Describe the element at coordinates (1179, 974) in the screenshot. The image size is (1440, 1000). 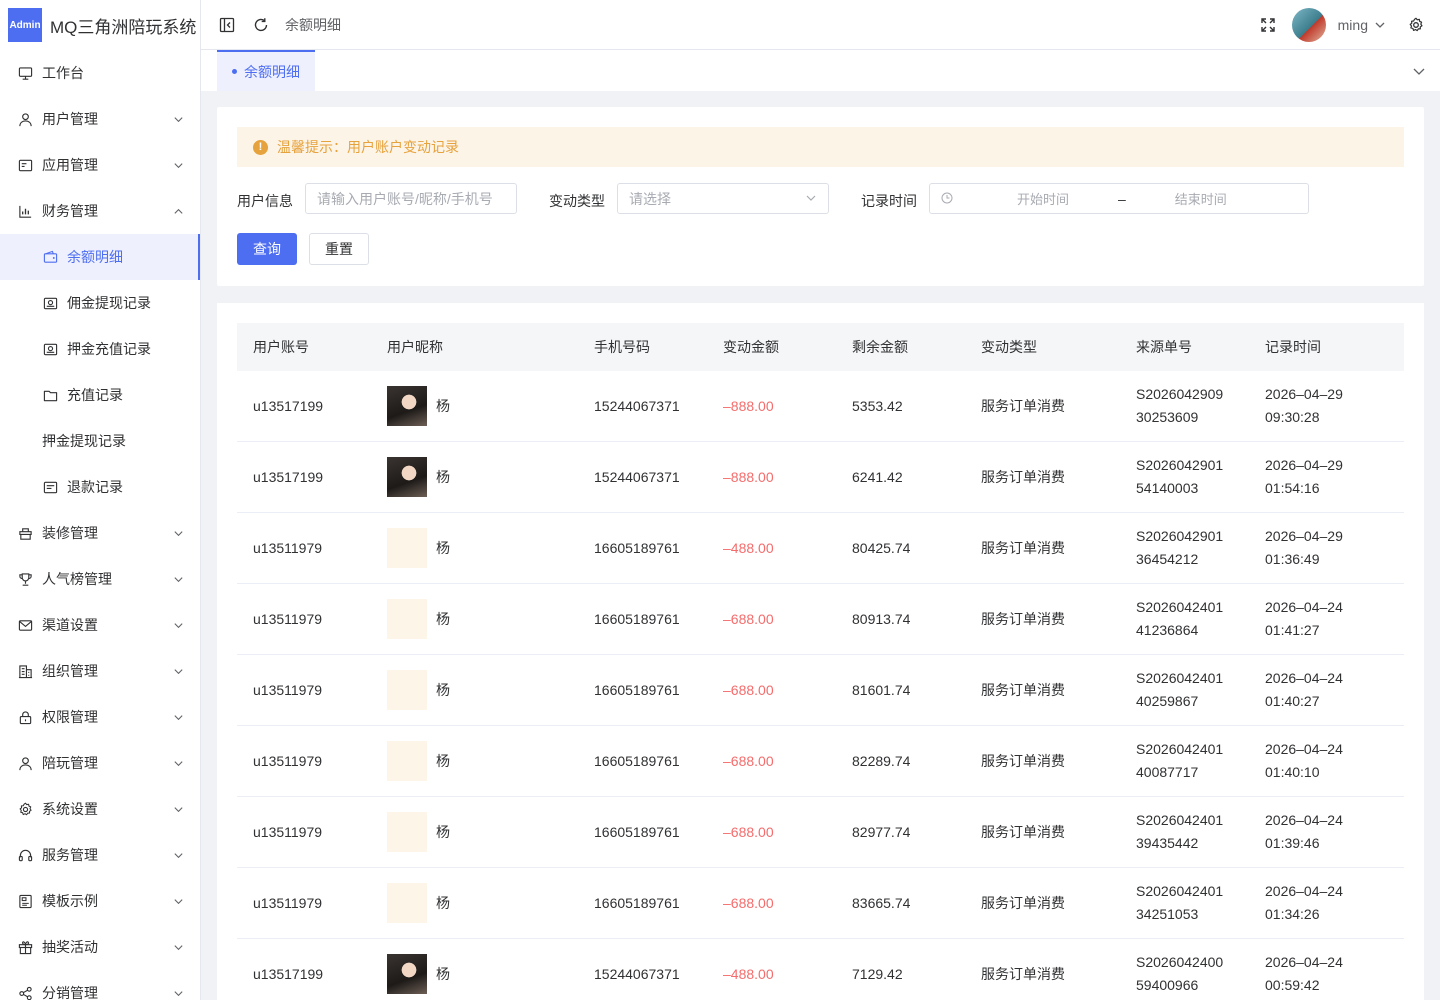
I see `cell-source-no: S2026042400 59400966` at that location.